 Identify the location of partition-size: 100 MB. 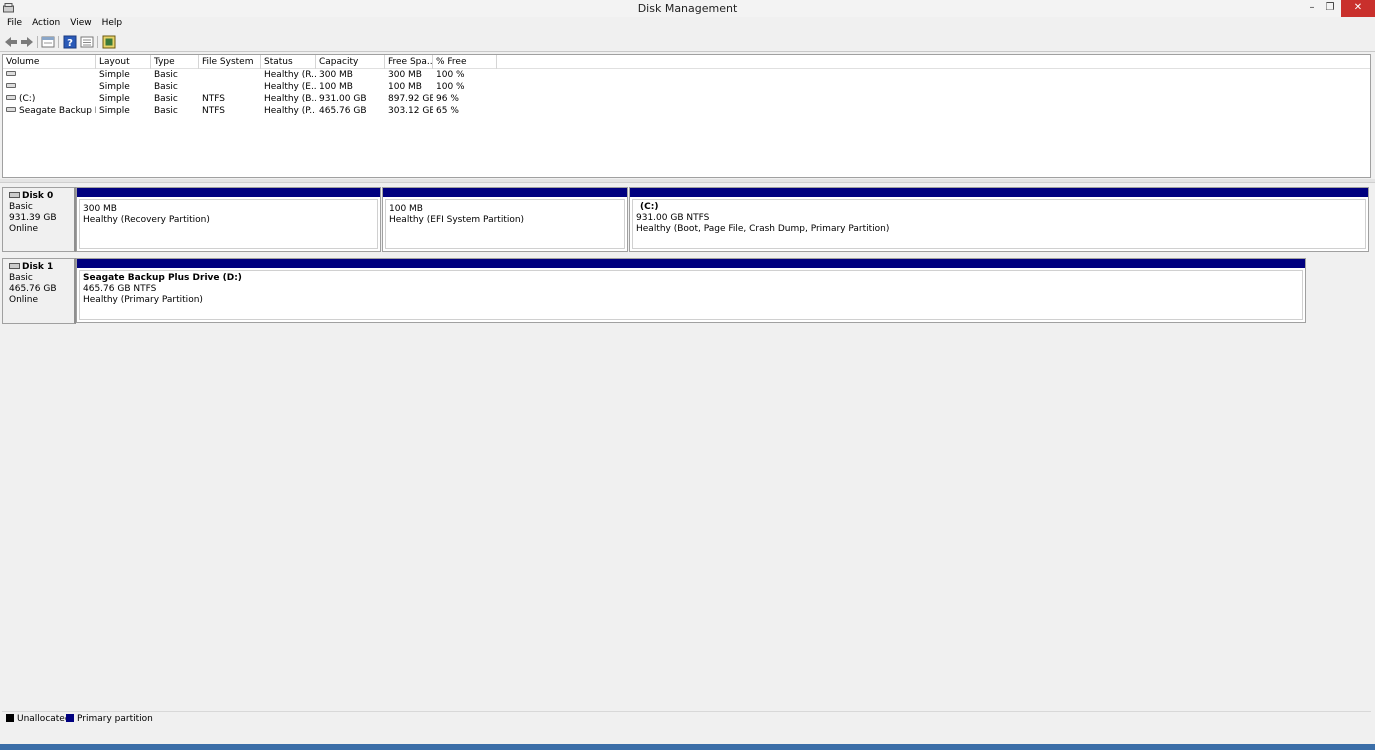
(406, 209).